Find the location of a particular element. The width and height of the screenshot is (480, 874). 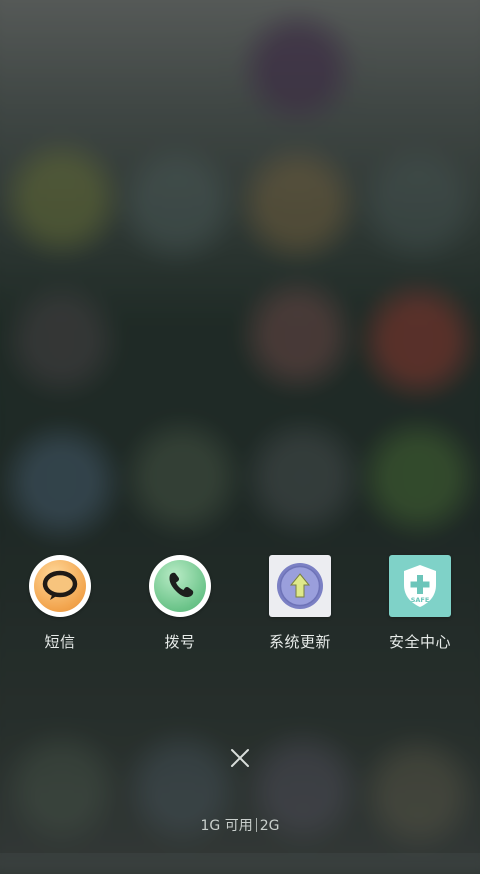

close-icon is located at coordinates (240, 758).